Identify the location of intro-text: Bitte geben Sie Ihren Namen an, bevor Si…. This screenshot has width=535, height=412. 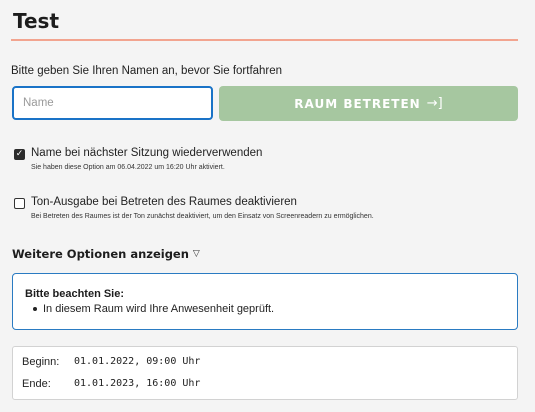
(147, 71).